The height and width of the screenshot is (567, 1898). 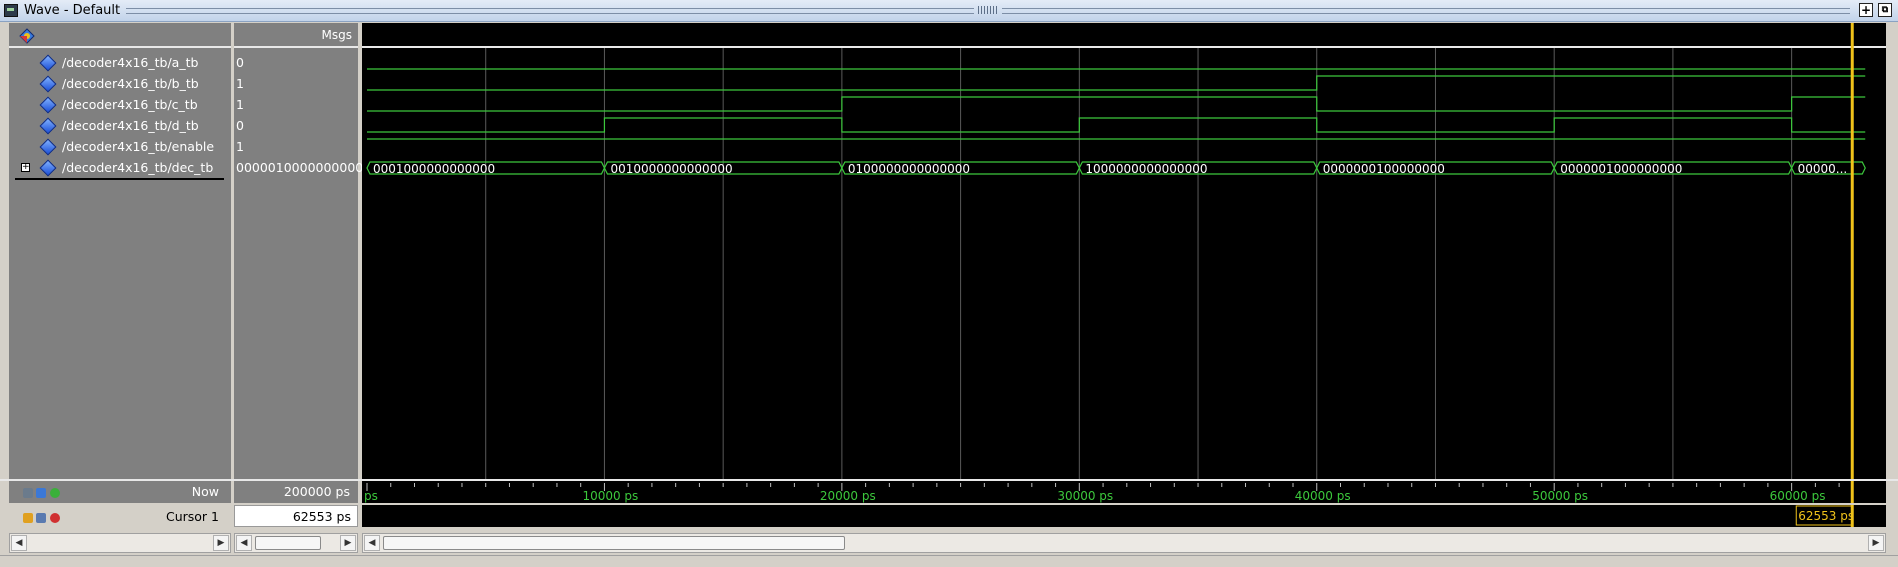 I want to click on cursor-value-cell: 62553 ps, so click(x=296, y=516).